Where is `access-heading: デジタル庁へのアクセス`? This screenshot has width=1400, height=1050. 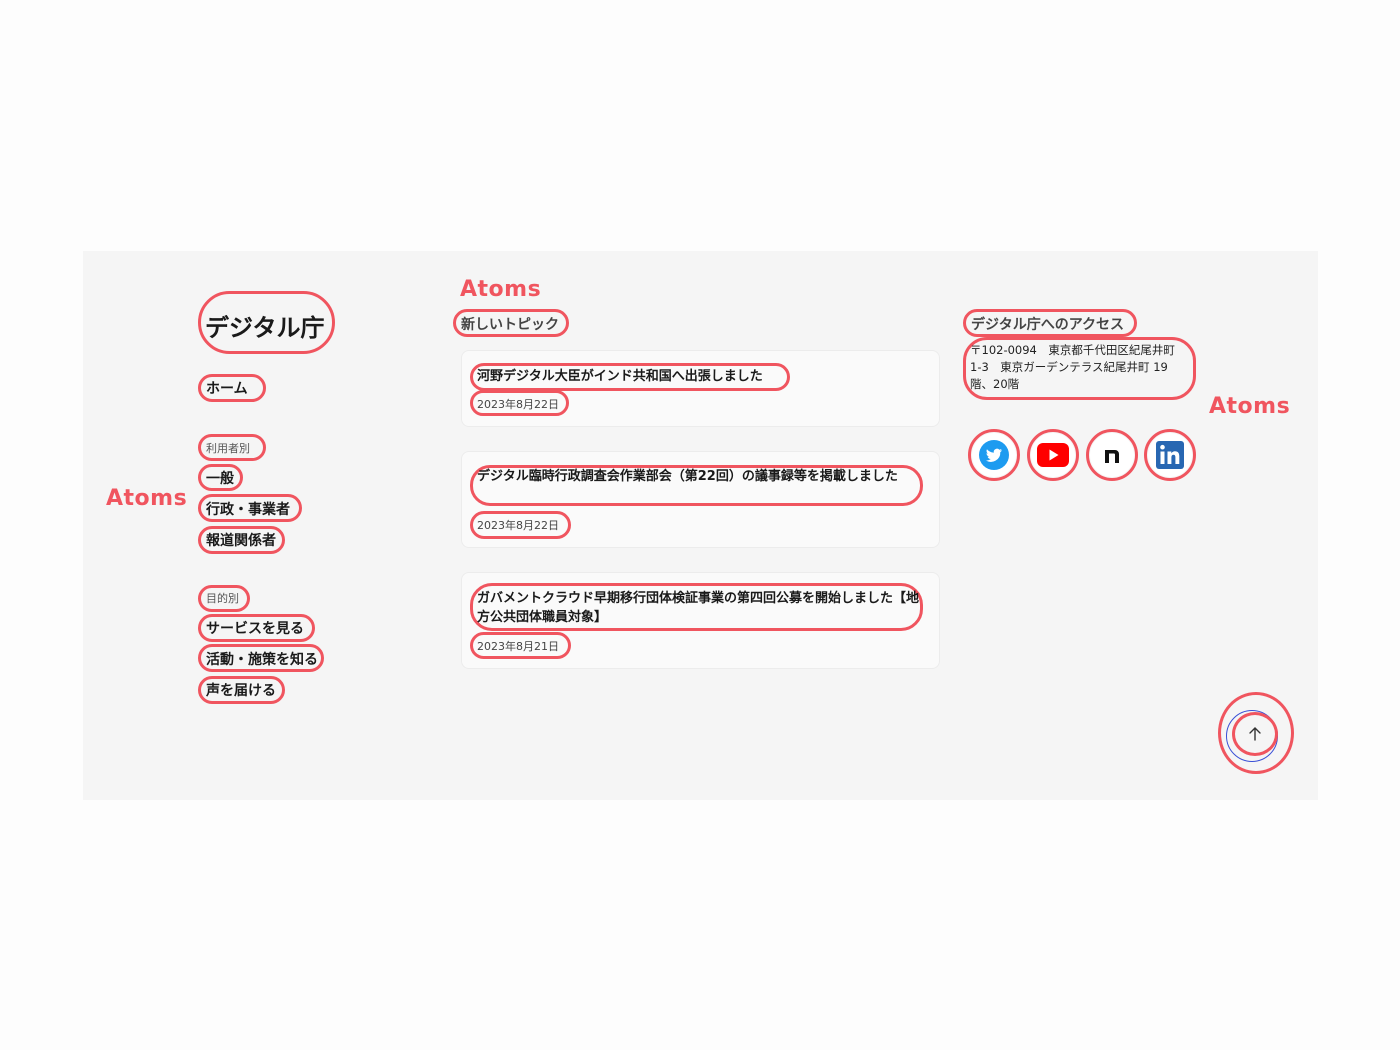 access-heading: デジタル庁へのアクセス is located at coordinates (1048, 325).